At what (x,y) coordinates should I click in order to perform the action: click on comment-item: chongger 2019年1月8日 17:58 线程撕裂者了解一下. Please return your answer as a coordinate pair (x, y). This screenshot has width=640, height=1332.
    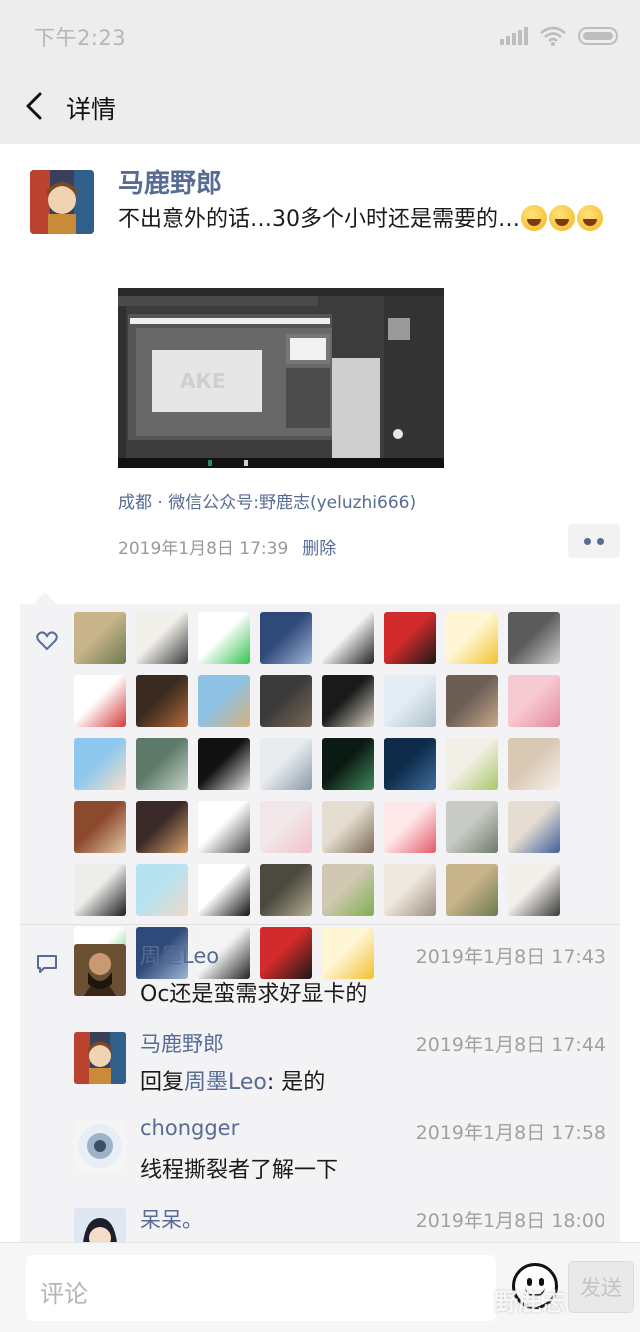
    Looking at the image, I should click on (340, 1146).